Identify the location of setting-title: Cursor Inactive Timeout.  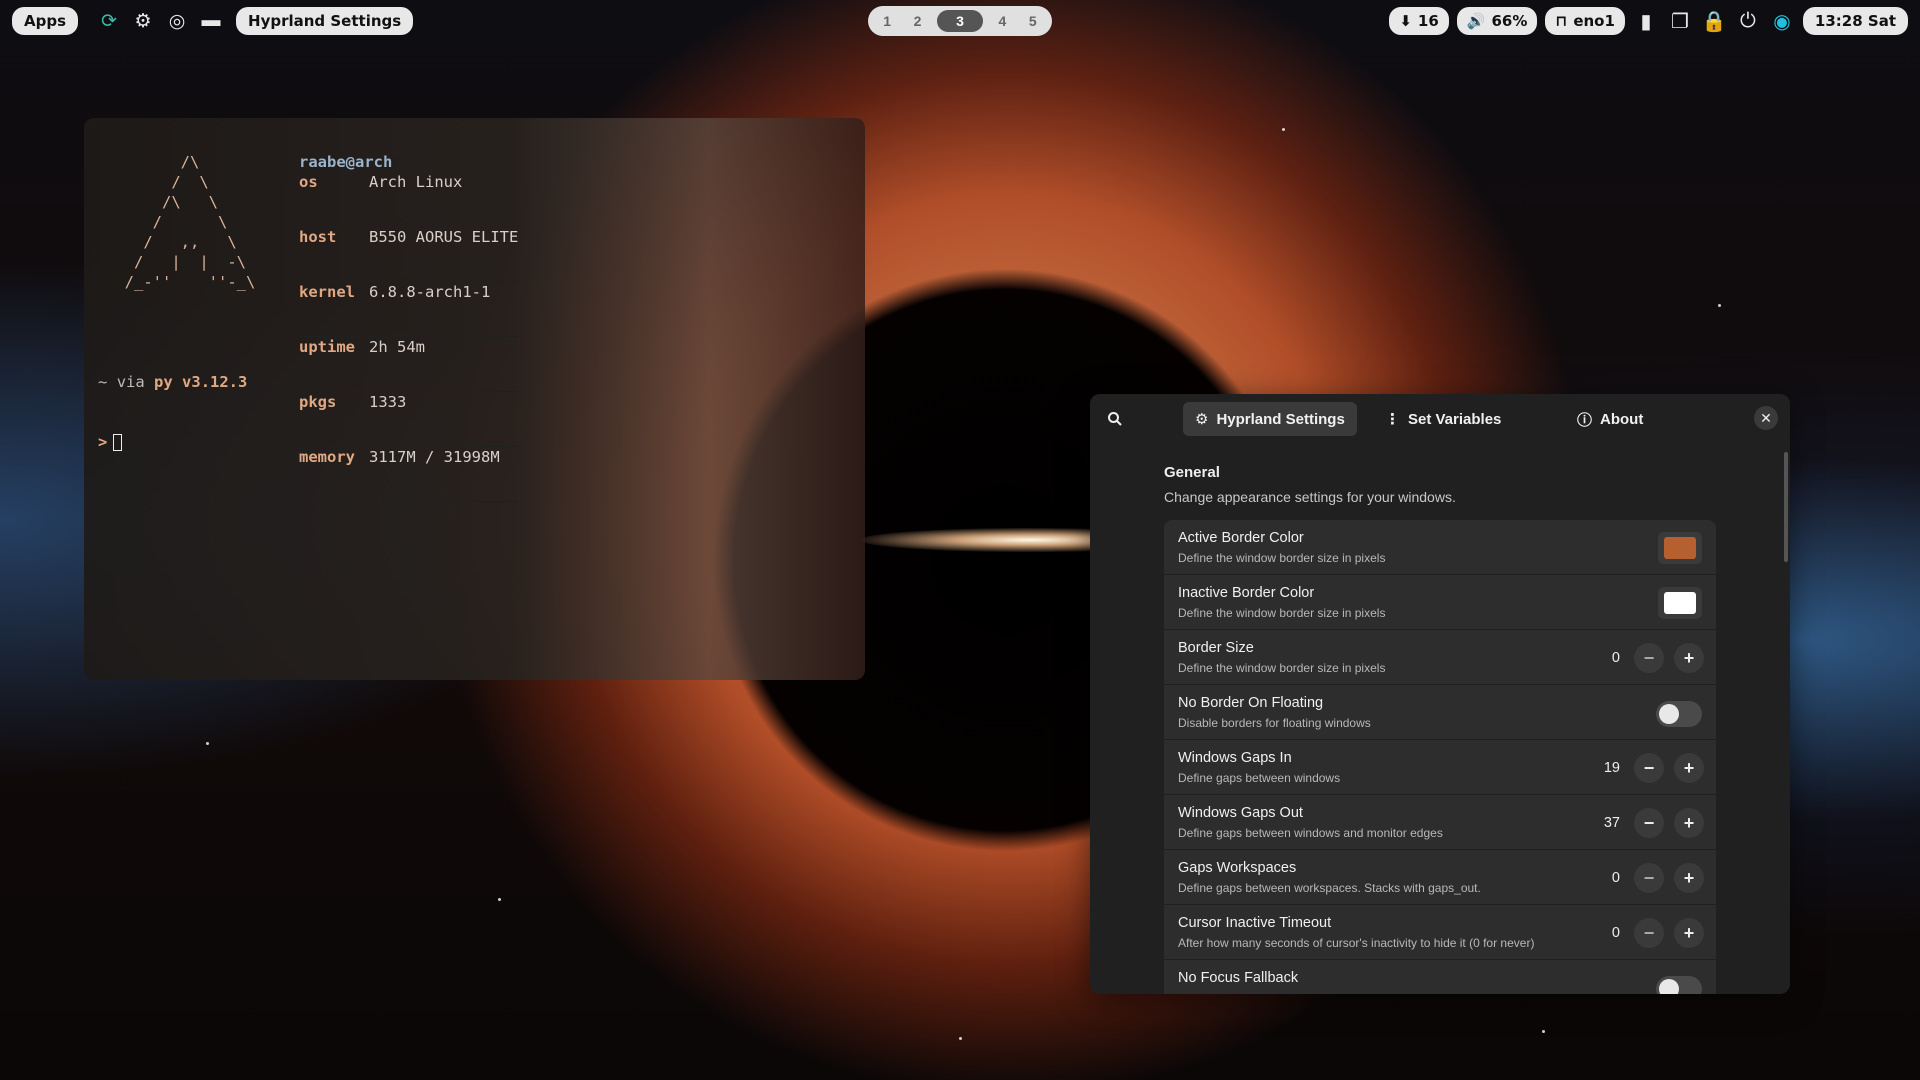
(1255, 923).